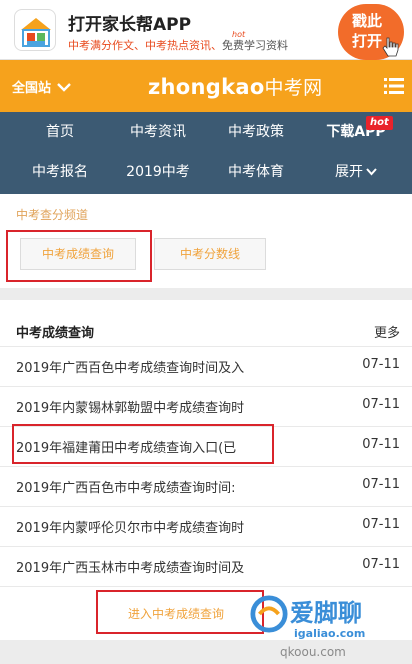  What do you see at coordinates (206, 406) in the screenshot?
I see `list-item: 2019年内蒙锡林郭勒盟中考成绩查询时 07-11` at bounding box center [206, 406].